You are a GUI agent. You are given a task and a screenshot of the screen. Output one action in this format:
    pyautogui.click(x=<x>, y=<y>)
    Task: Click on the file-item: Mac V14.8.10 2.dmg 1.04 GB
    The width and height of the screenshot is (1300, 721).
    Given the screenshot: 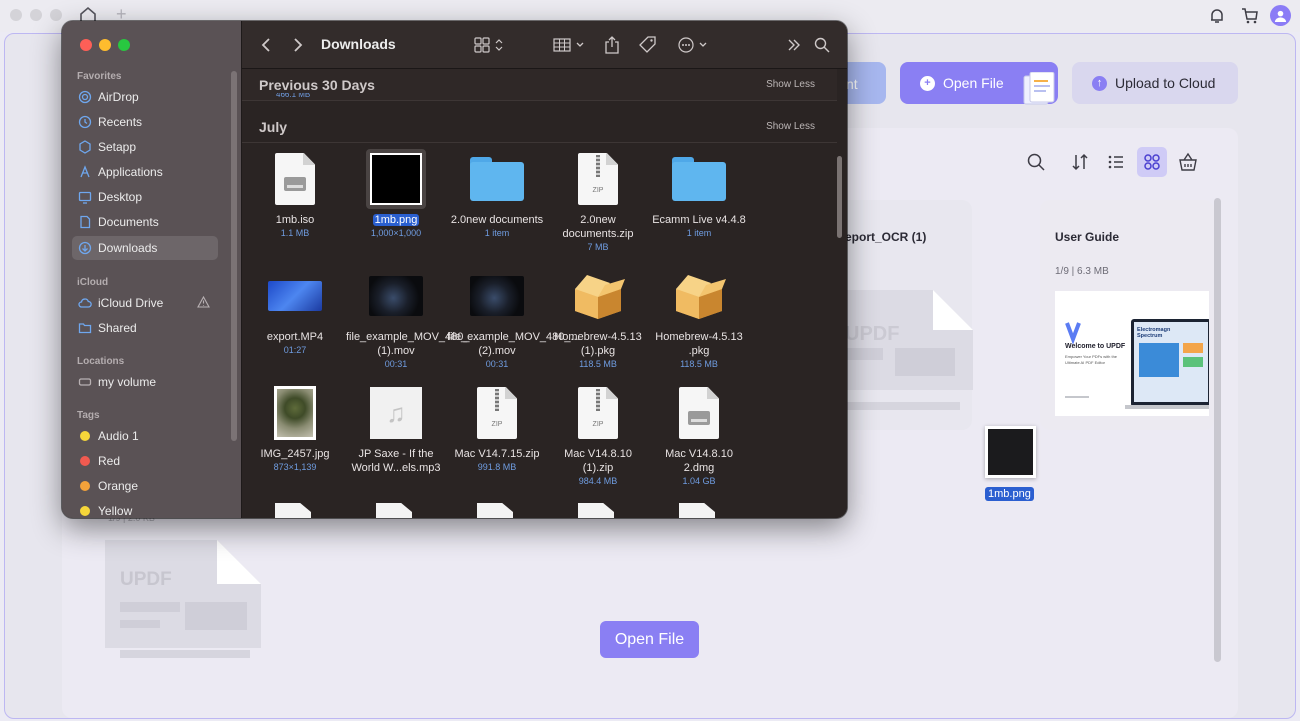 What is the action you would take?
    pyautogui.click(x=699, y=441)
    